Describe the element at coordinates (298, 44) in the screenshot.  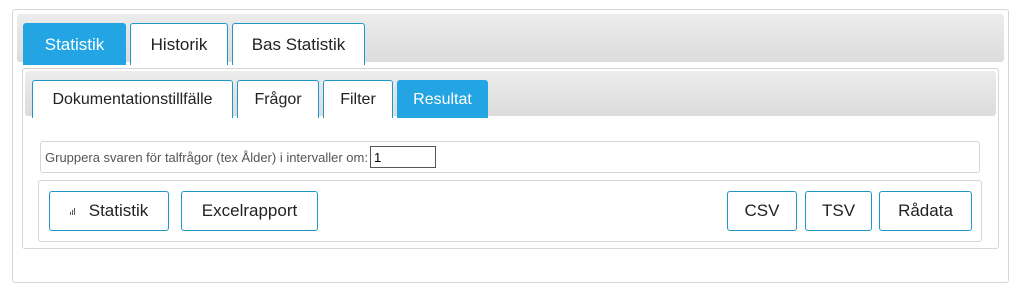
I see `tab-bas-statistik: Bas Statistik` at that location.